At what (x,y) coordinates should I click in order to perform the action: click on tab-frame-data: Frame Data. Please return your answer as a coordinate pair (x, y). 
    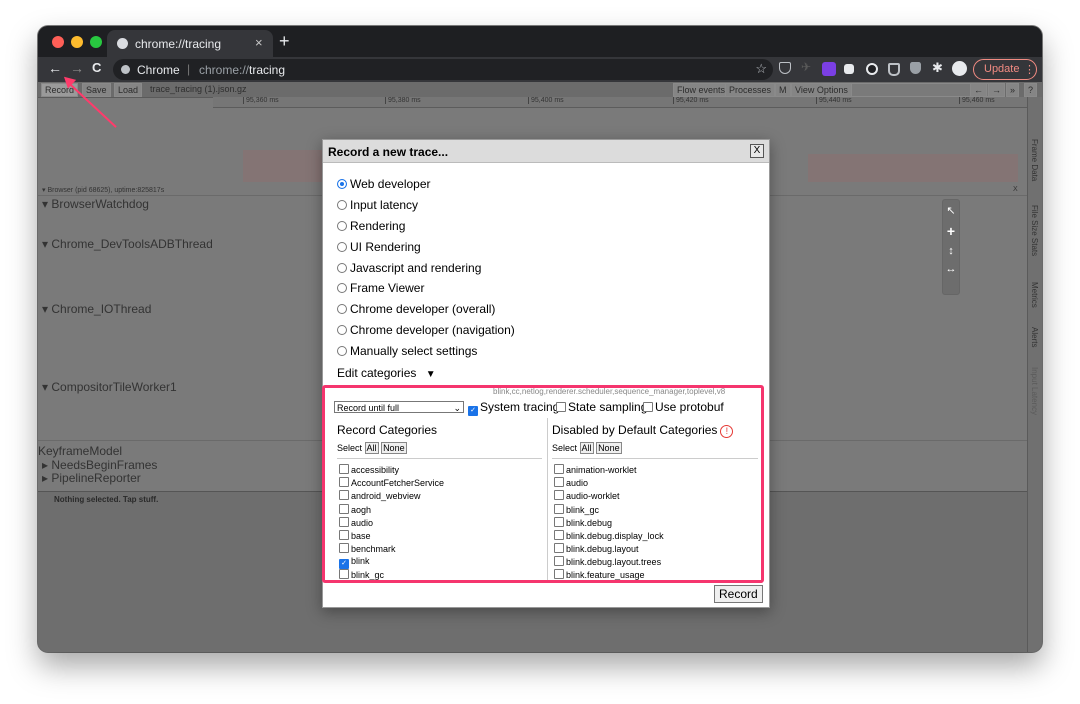
    Looking at the image, I should click on (1034, 160).